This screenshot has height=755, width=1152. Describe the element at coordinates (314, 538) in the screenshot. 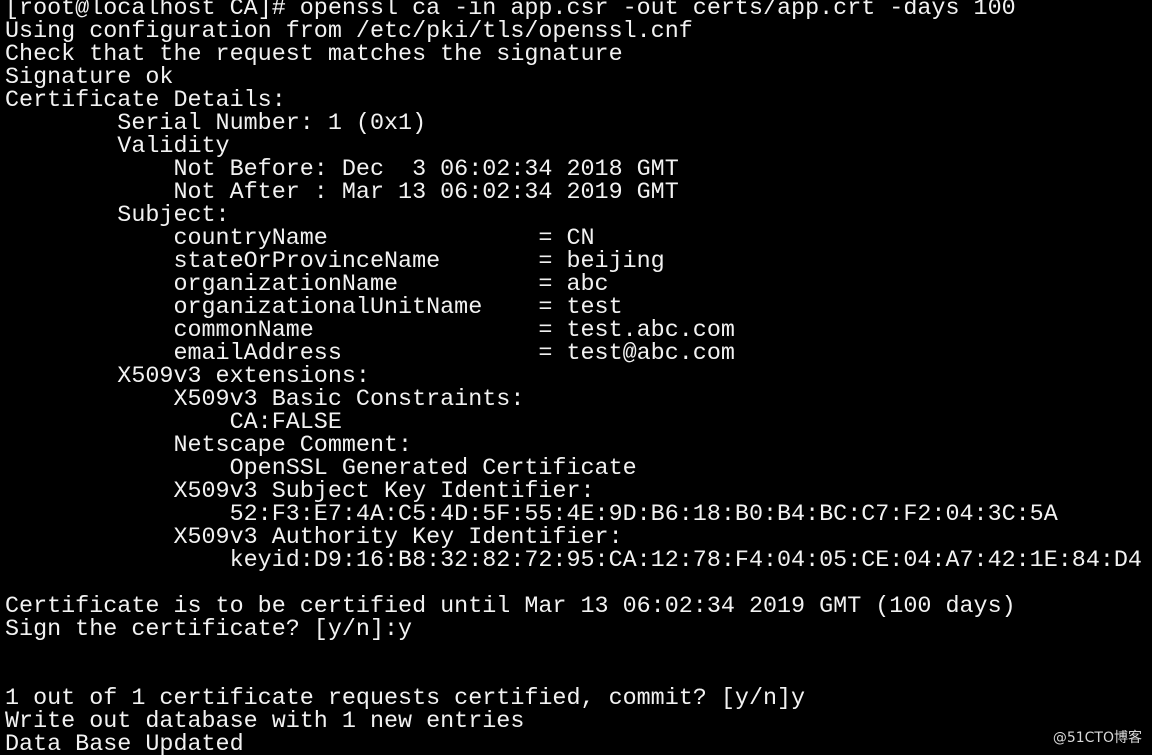

I see `terminal-line: X509v3 Authority Key Identifier:` at that location.